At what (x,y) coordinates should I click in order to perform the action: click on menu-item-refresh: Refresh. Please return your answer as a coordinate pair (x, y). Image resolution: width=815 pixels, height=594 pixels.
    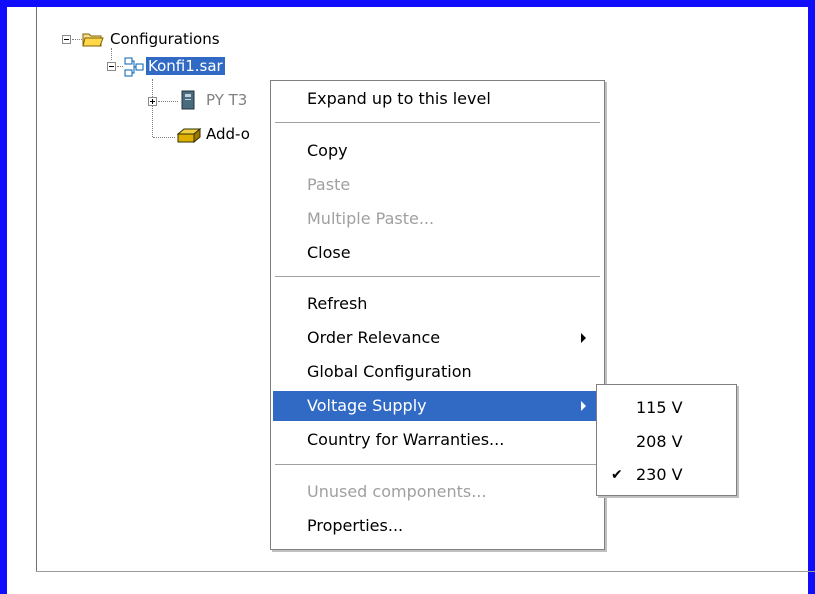
    Looking at the image, I should click on (437, 304).